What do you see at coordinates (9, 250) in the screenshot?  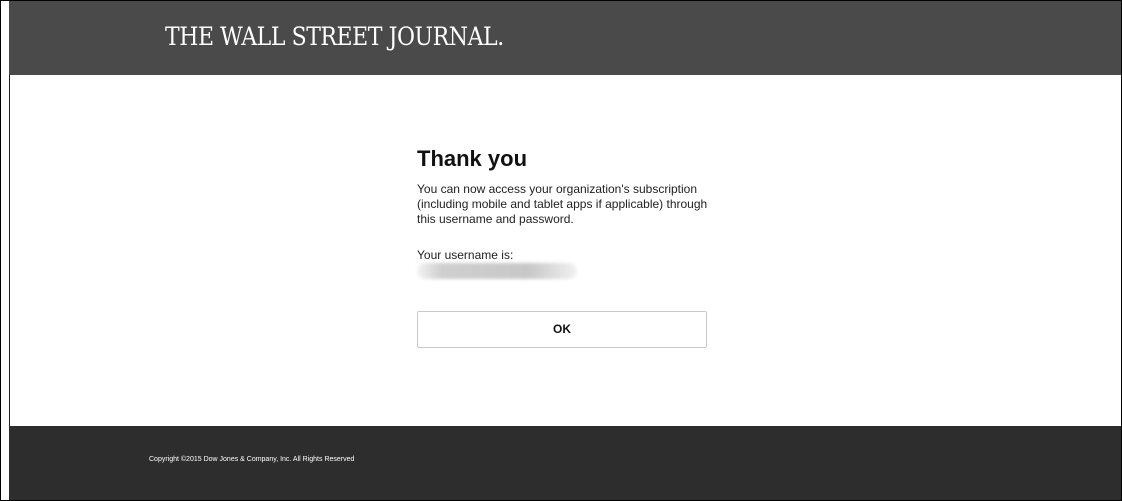 I see `left-divider` at bounding box center [9, 250].